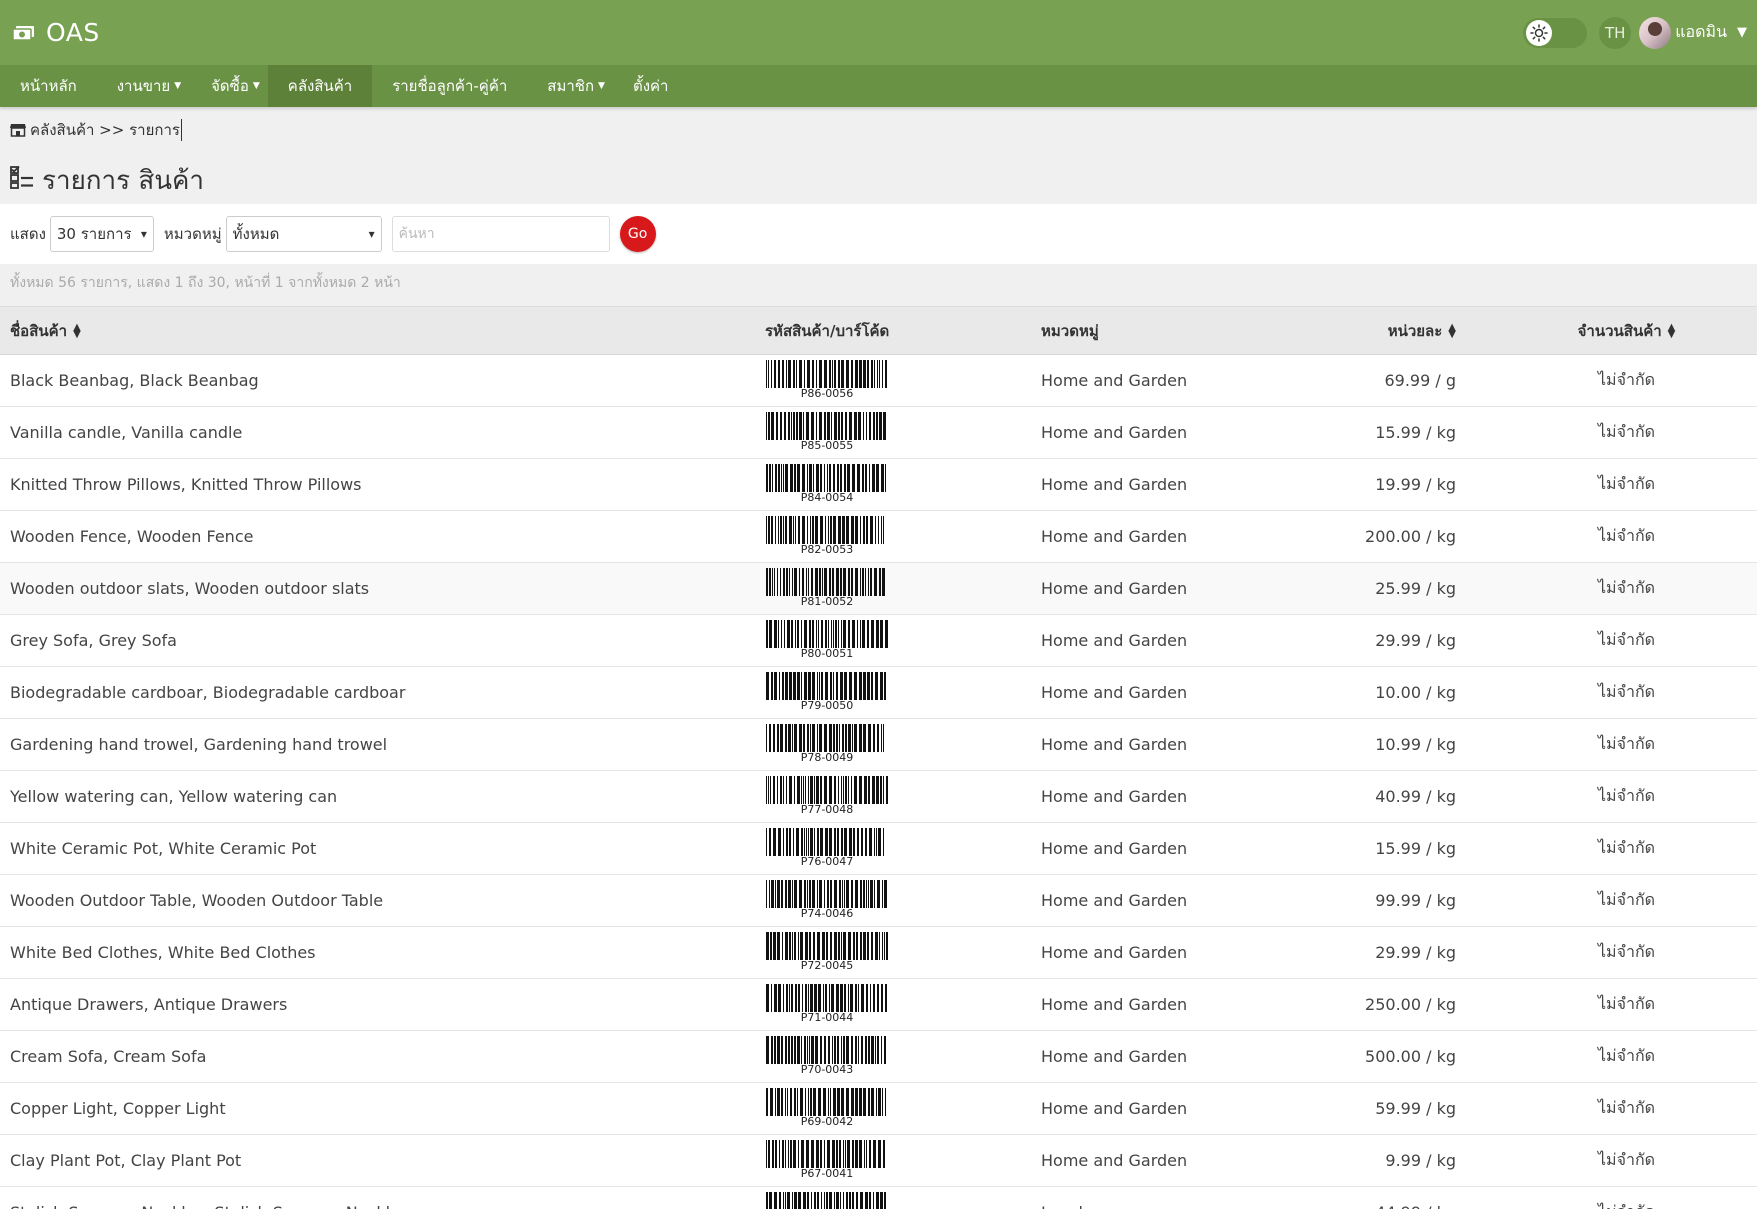 Image resolution: width=1757 pixels, height=1209 pixels. I want to click on product-code-cell: P82-0053, so click(893, 537).